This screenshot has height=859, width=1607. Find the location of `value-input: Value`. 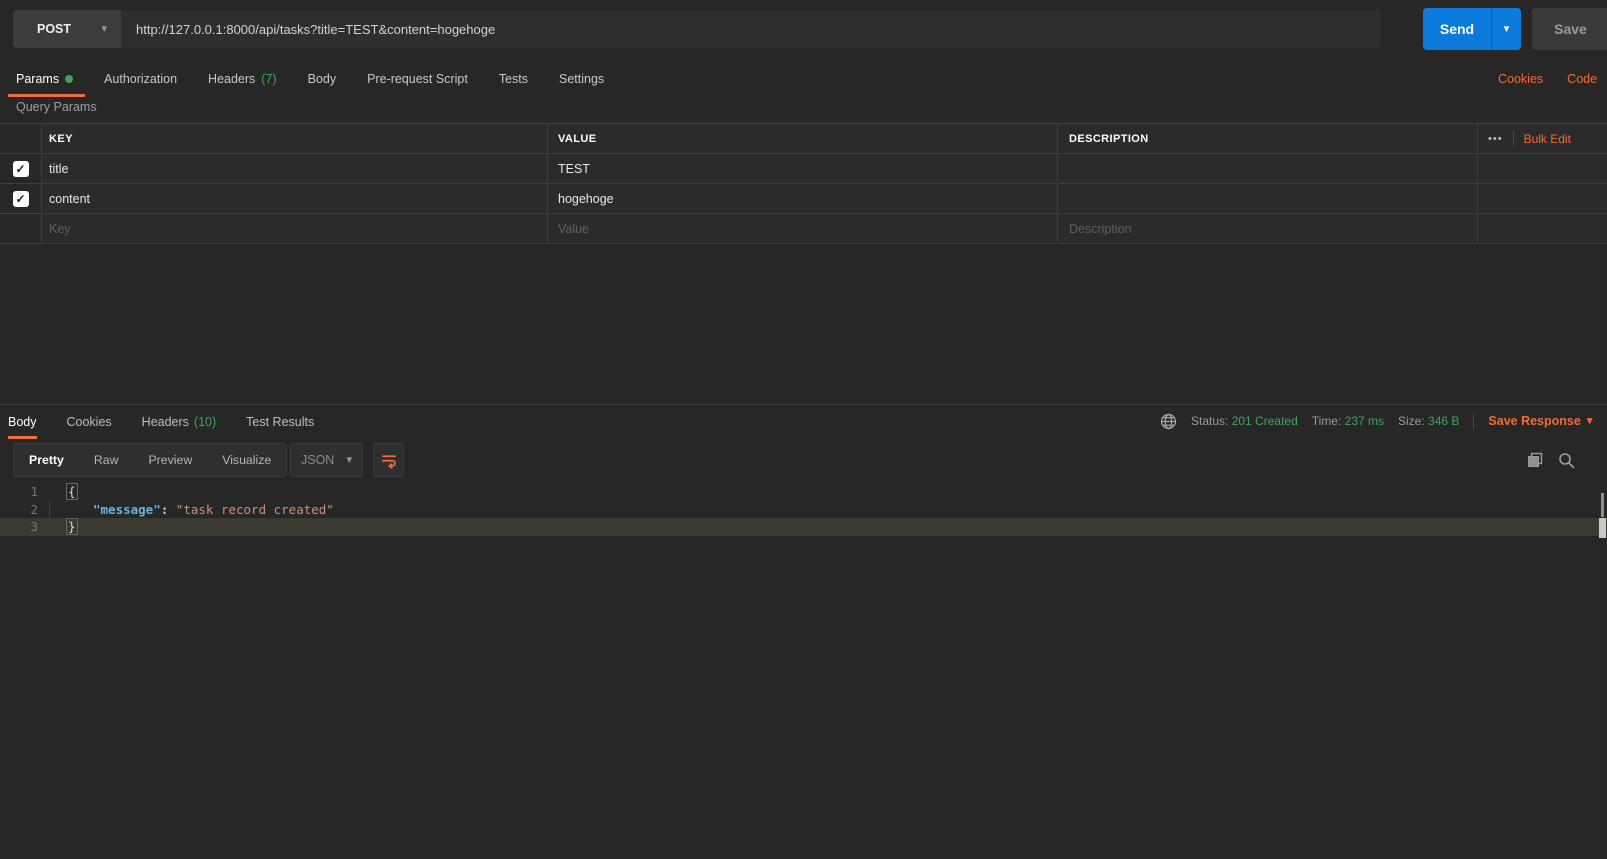

value-input: Value is located at coordinates (802, 228).